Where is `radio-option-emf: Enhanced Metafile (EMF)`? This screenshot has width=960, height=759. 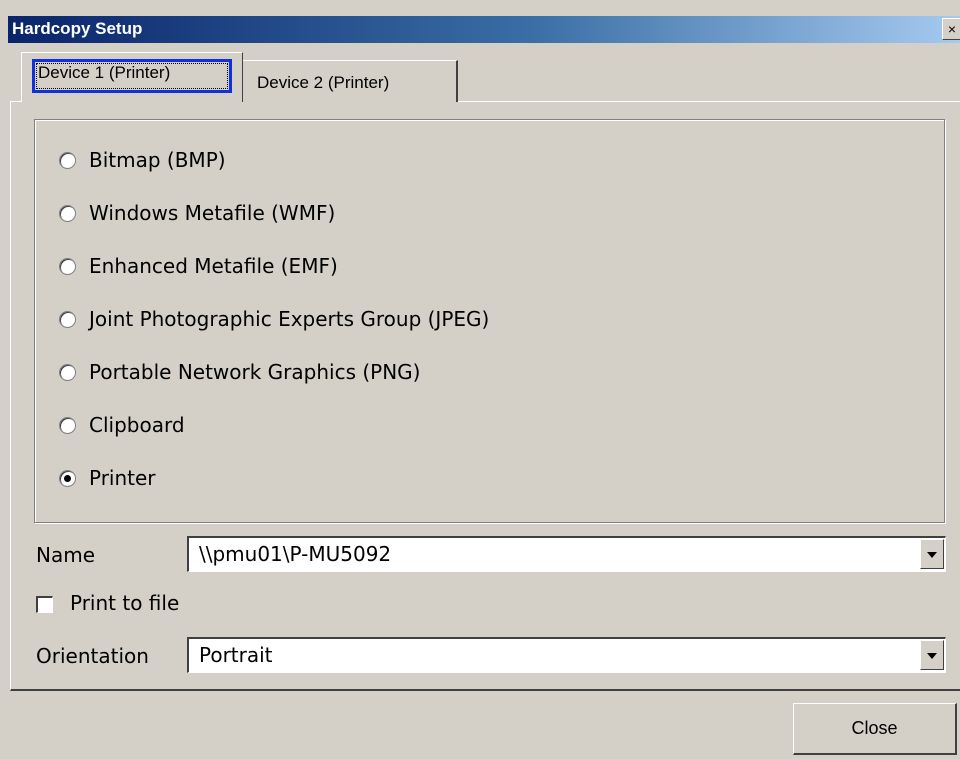 radio-option-emf: Enhanced Metafile (EMF) is located at coordinates (198, 266).